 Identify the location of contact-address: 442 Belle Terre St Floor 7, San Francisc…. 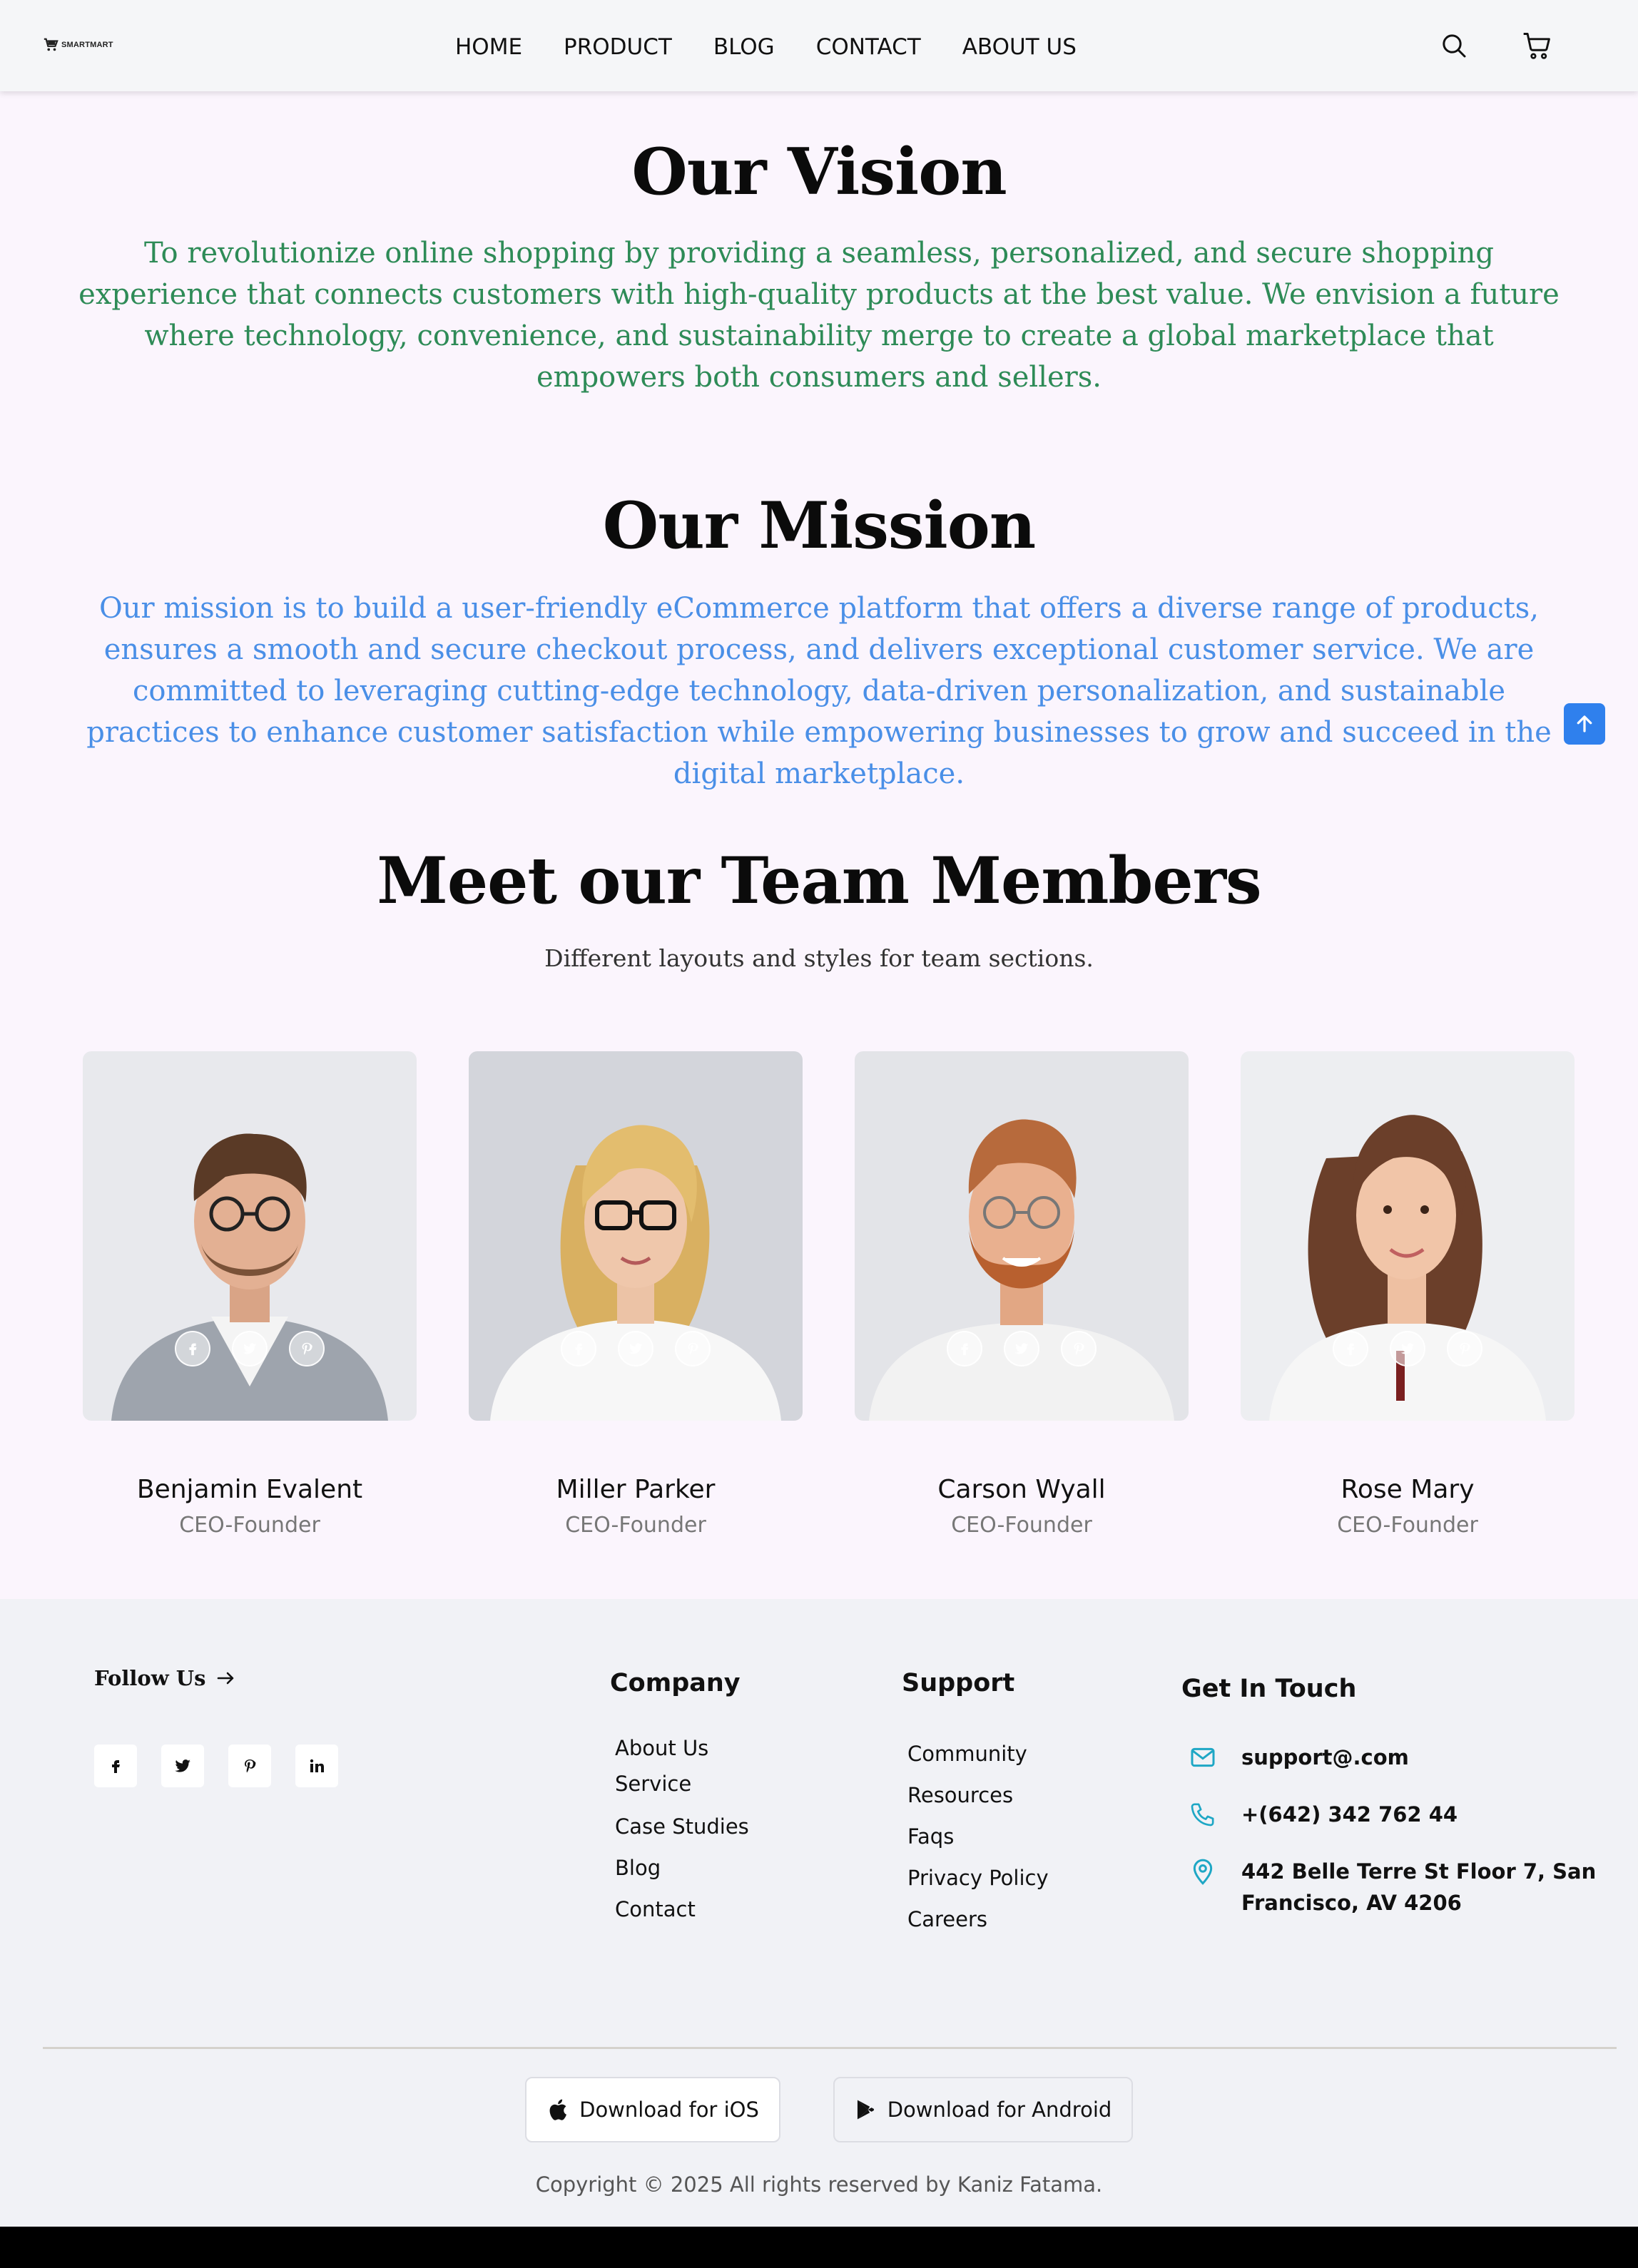
(1391, 1886).